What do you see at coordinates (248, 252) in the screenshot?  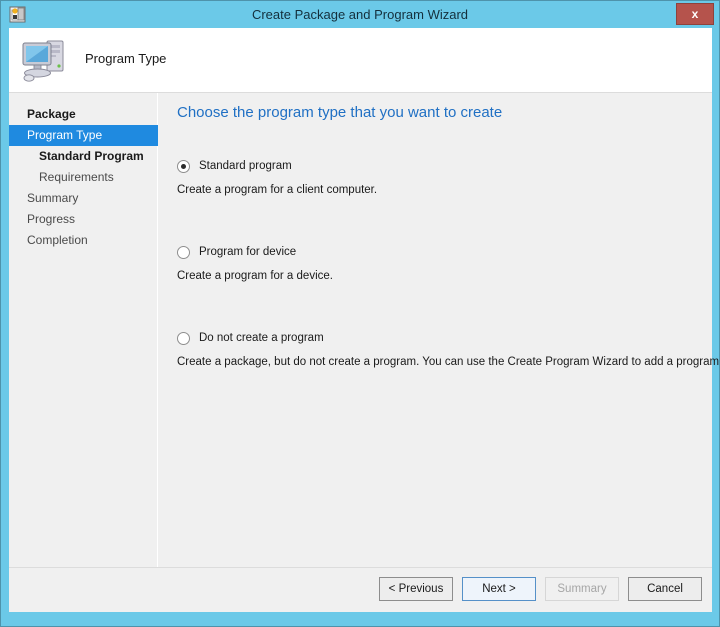 I see `option-program-for-device-label: Program for device` at bounding box center [248, 252].